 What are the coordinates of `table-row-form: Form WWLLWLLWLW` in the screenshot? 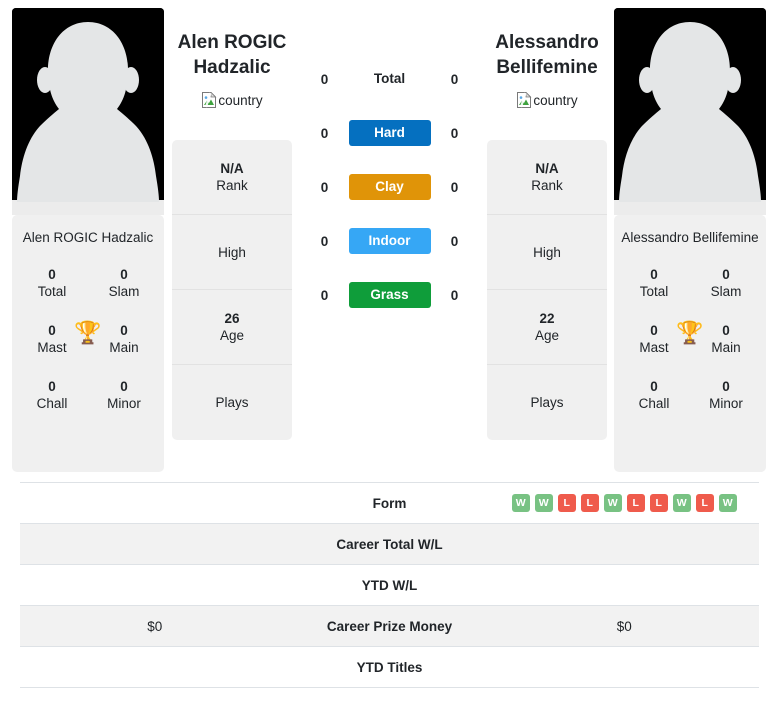 It's located at (389, 503).